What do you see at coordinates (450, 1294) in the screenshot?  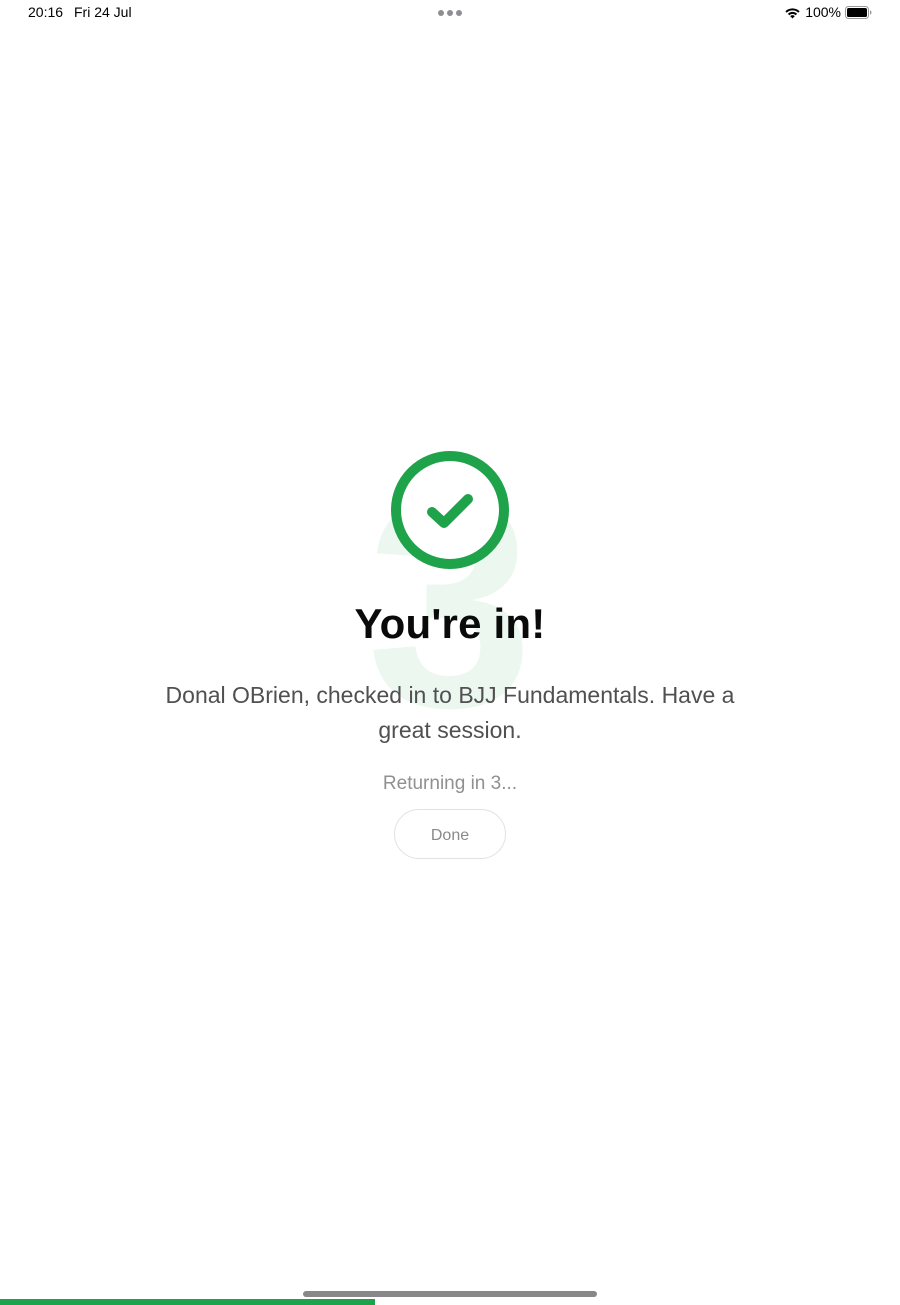 I see `home-indicator` at bounding box center [450, 1294].